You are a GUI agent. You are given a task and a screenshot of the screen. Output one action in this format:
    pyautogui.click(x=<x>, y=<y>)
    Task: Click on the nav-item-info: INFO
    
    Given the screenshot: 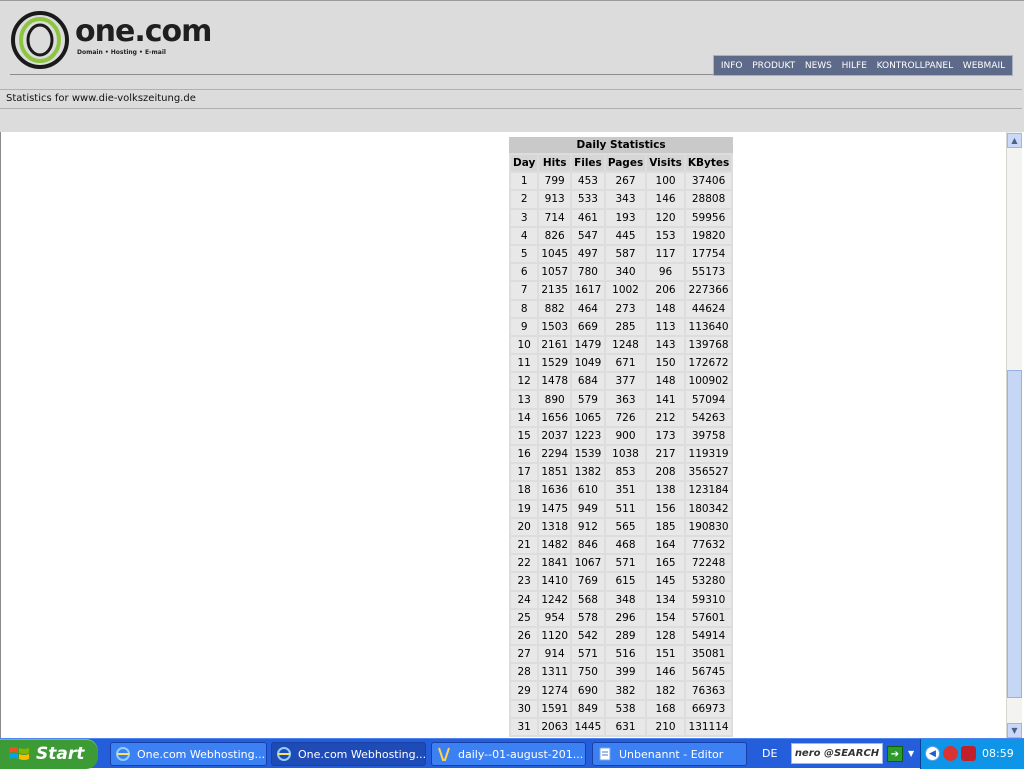 What is the action you would take?
    pyautogui.click(x=732, y=66)
    